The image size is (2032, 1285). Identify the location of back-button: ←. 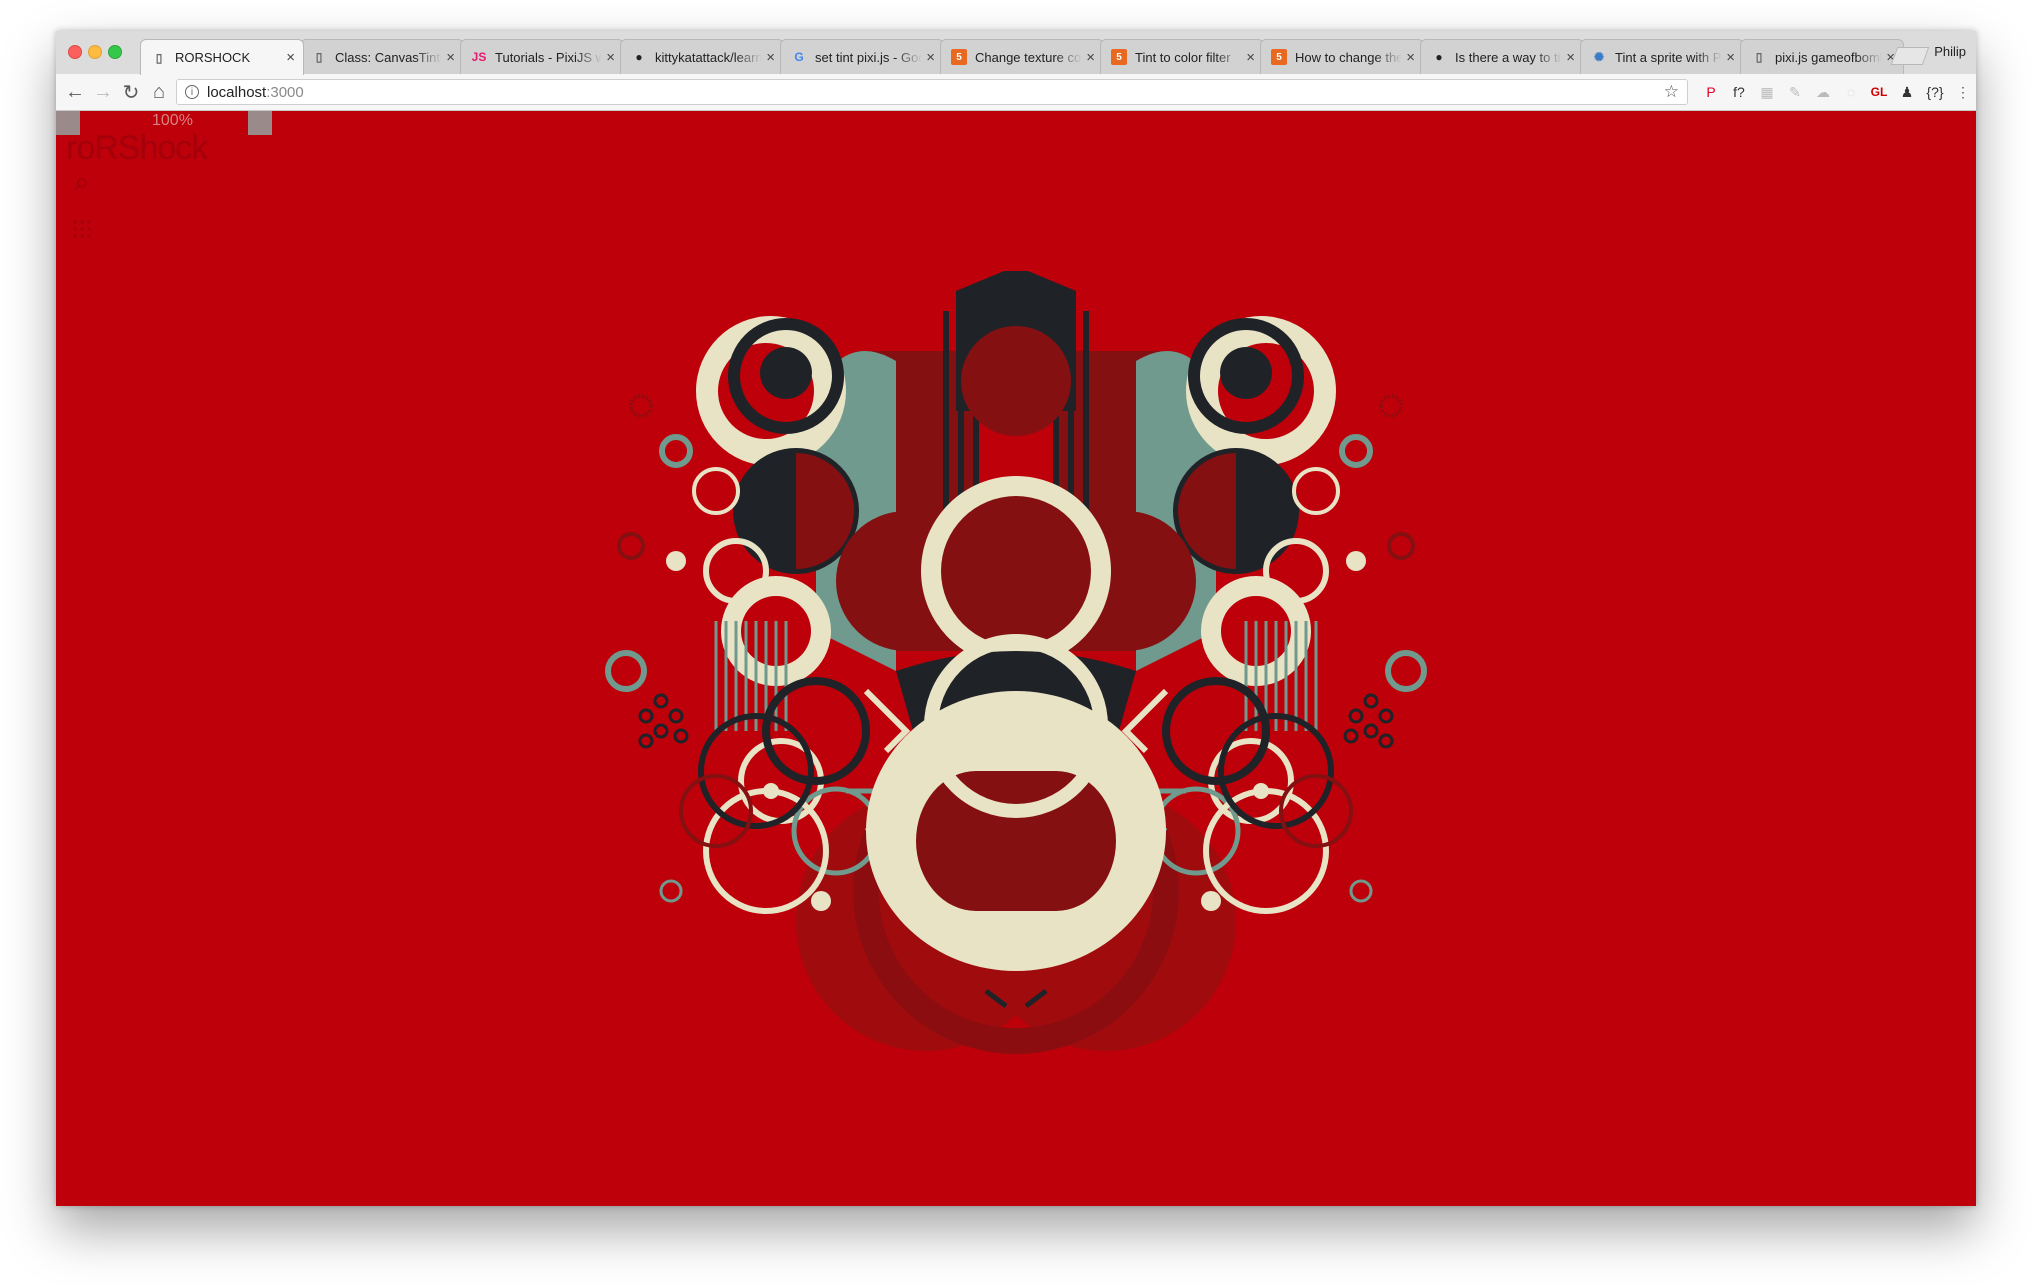
(75, 92).